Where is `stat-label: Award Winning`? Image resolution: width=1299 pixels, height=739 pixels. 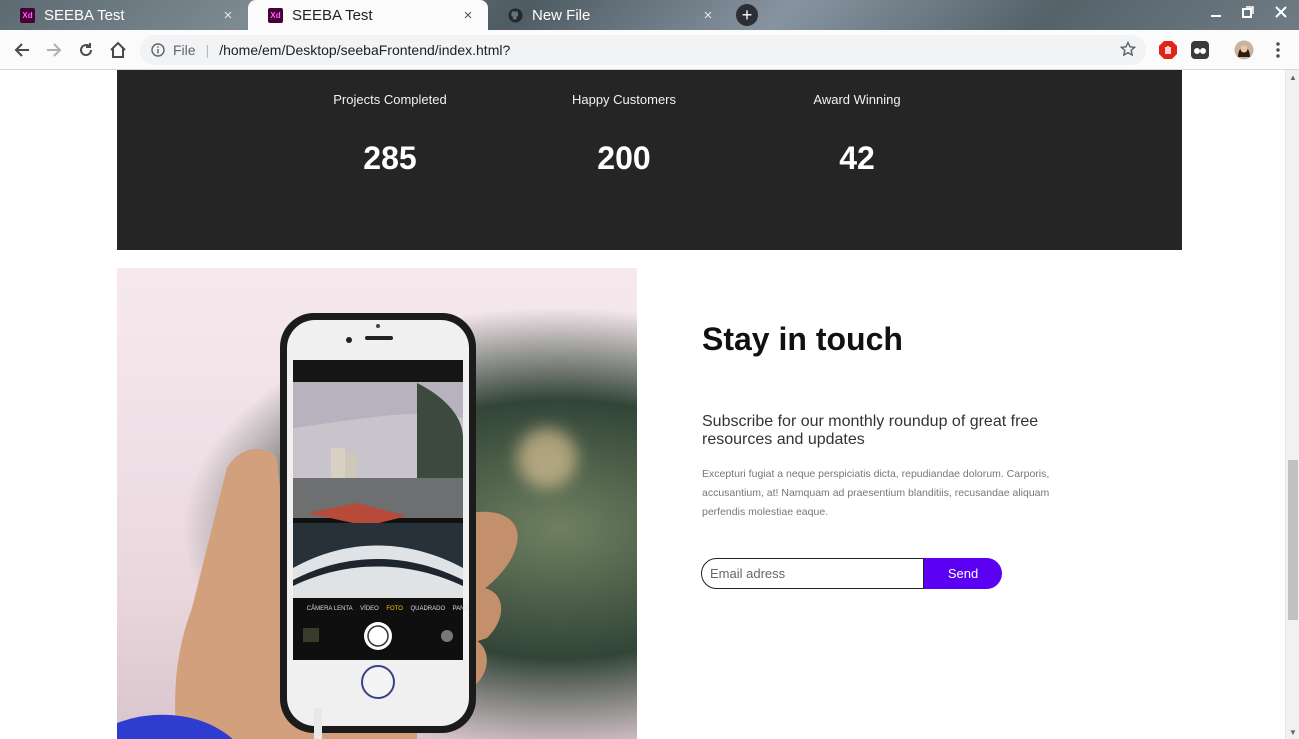
stat-label: Award Winning is located at coordinates (857, 99).